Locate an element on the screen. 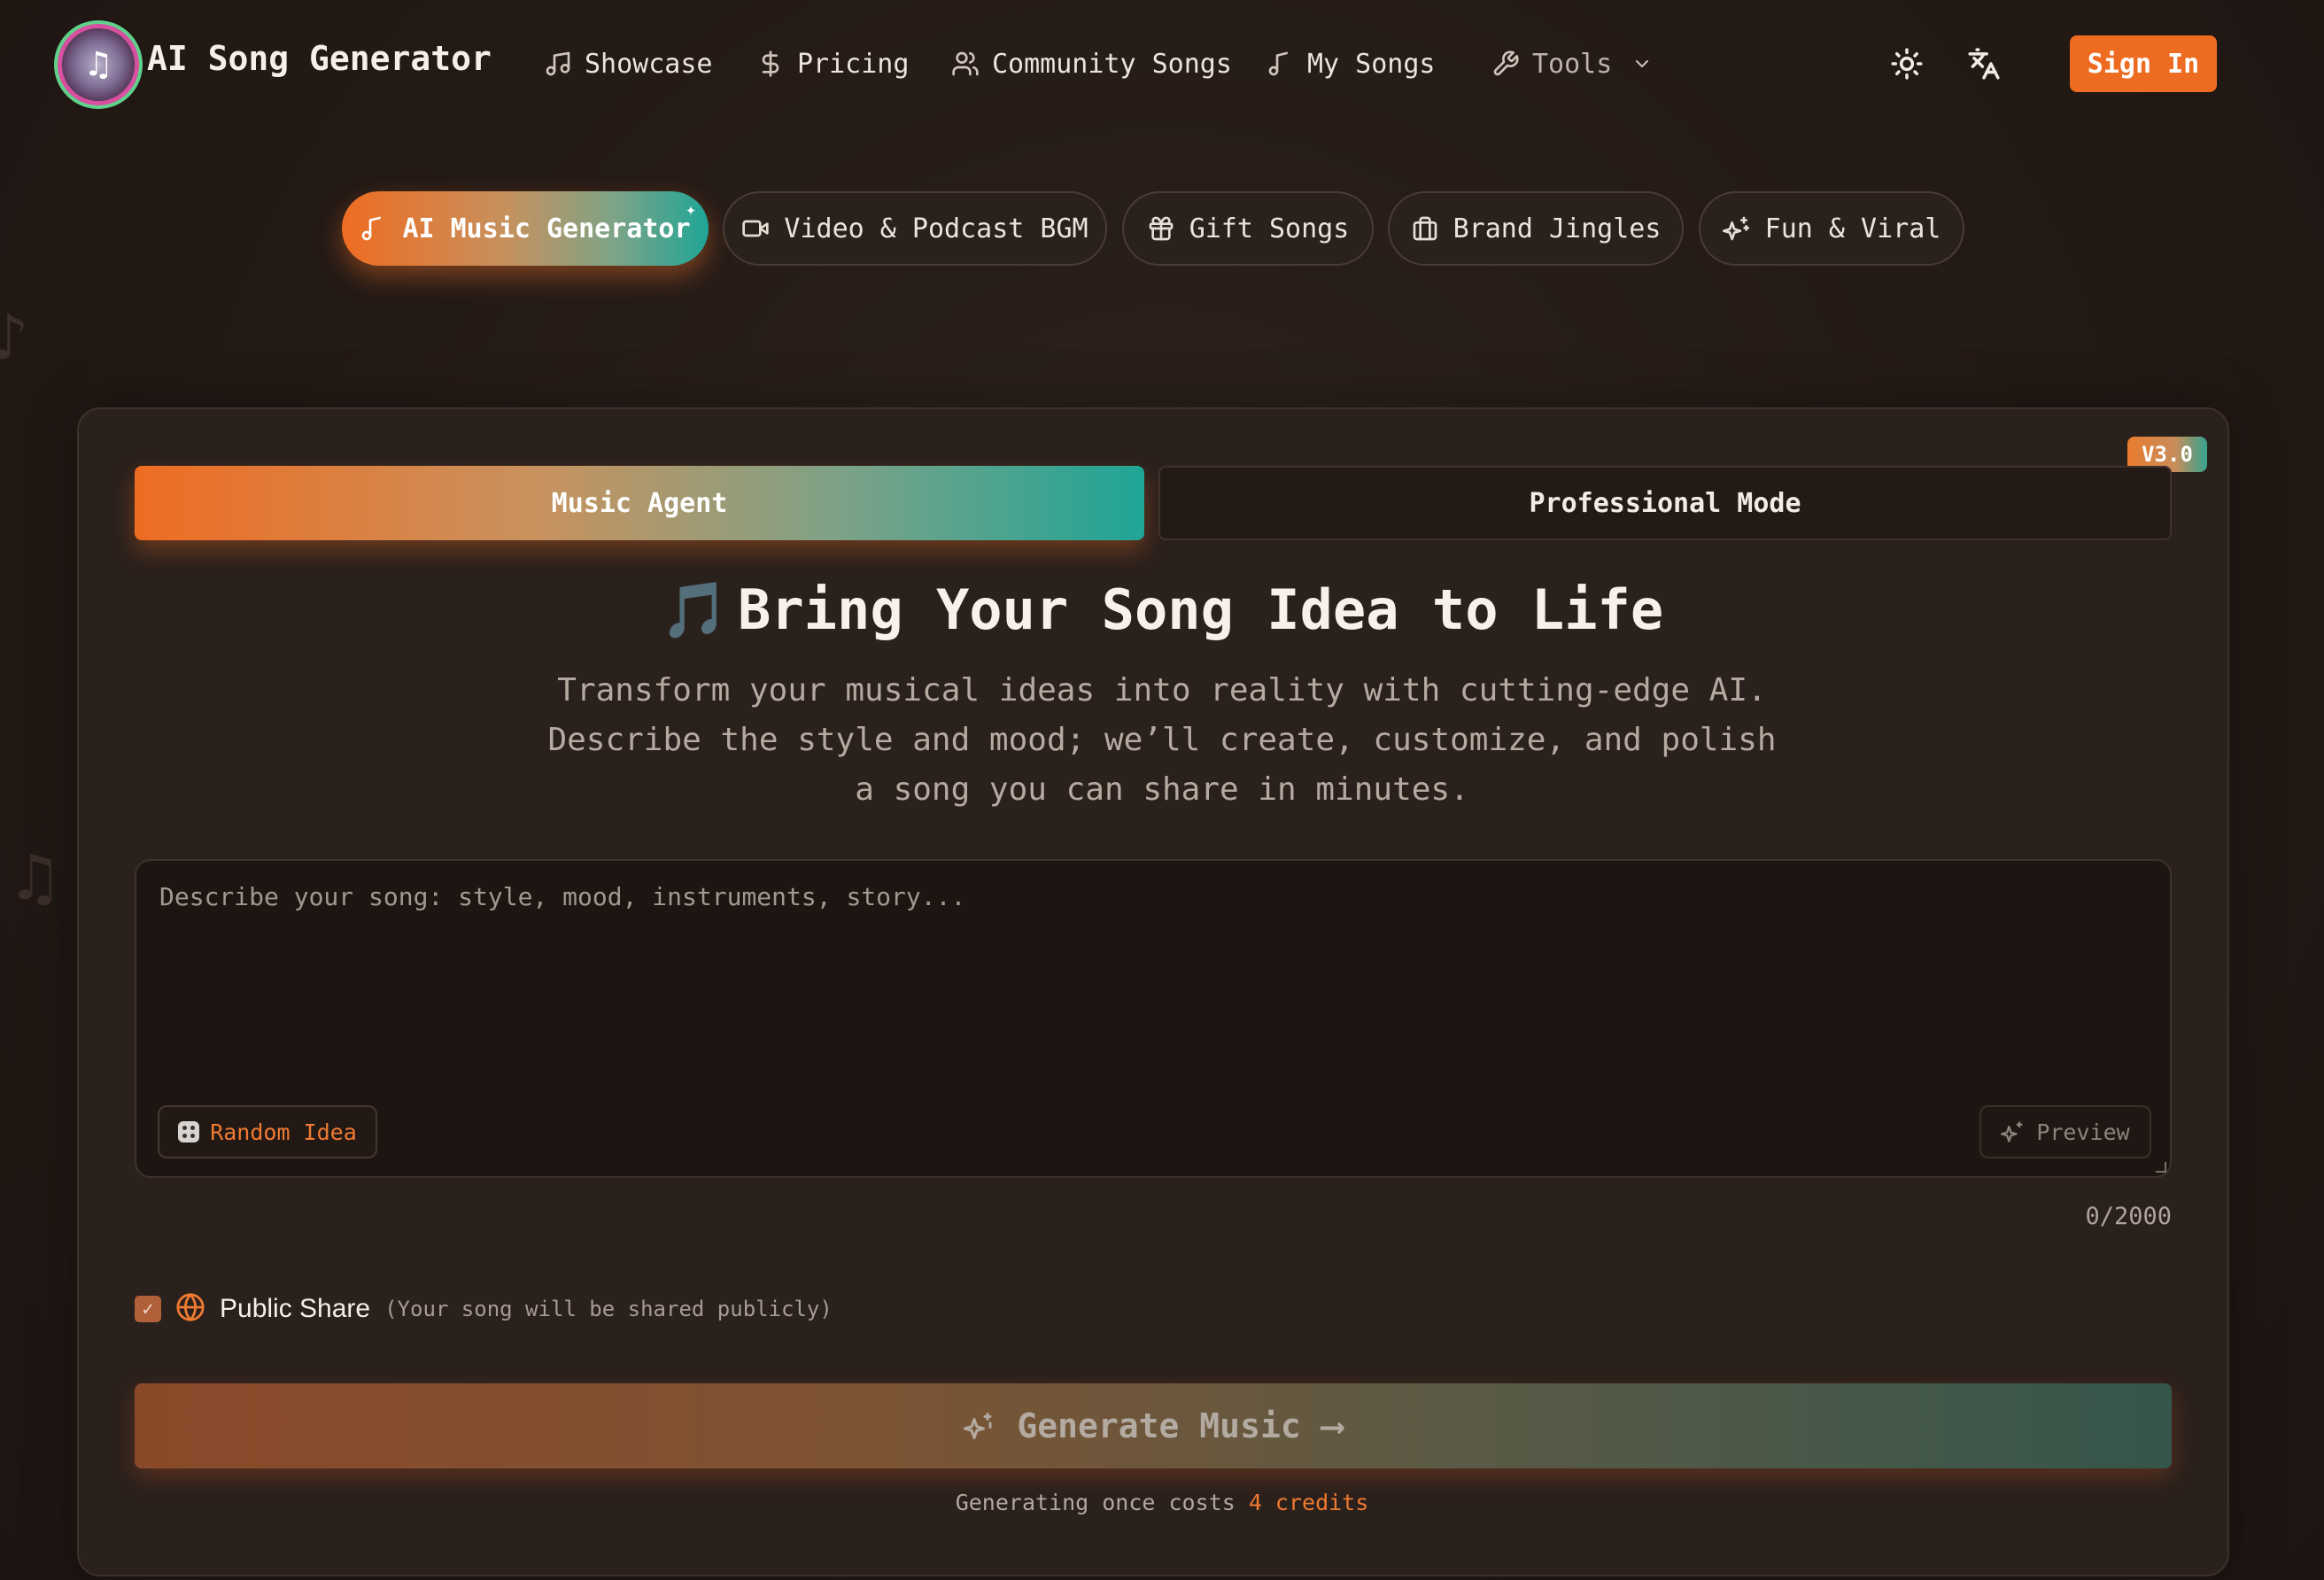 This screenshot has width=2324, height=1580. public-share-checkbox: ✓ is located at coordinates (148, 1309).